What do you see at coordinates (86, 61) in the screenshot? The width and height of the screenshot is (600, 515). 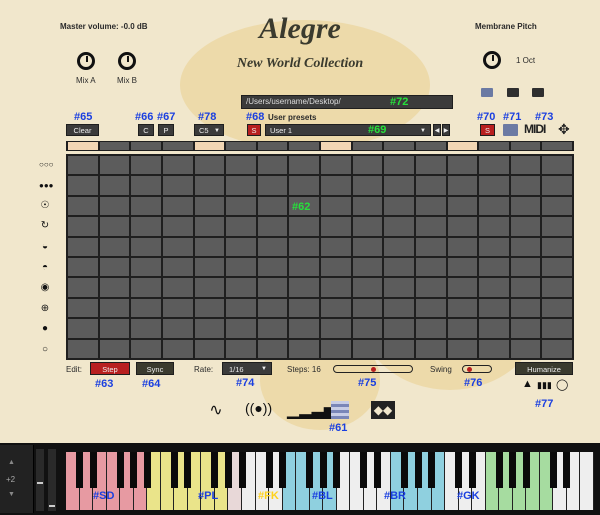 I see `mix-a-knob` at bounding box center [86, 61].